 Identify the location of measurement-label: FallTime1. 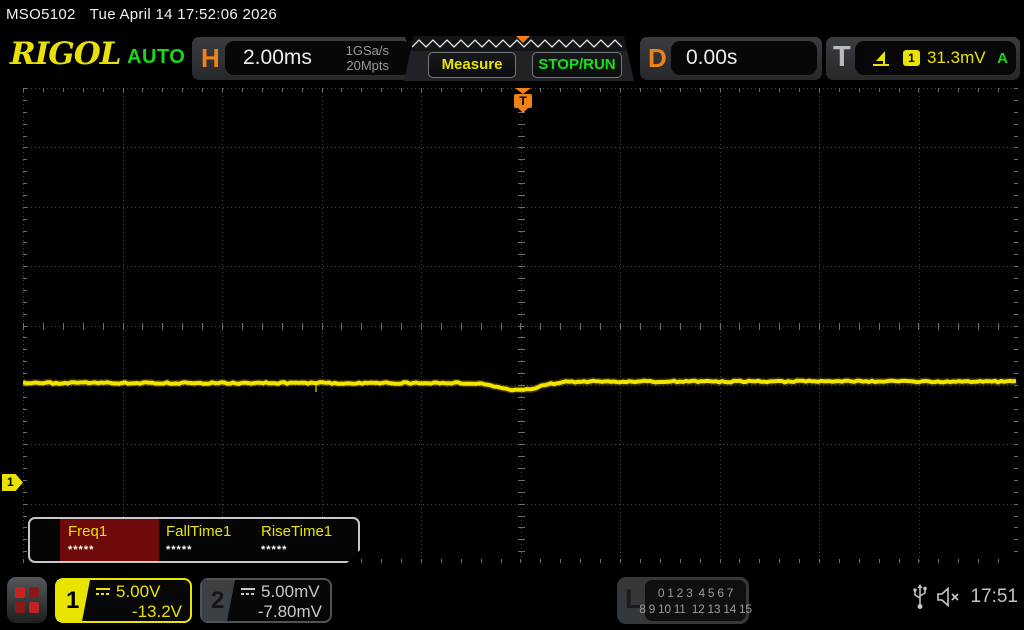
(199, 531).